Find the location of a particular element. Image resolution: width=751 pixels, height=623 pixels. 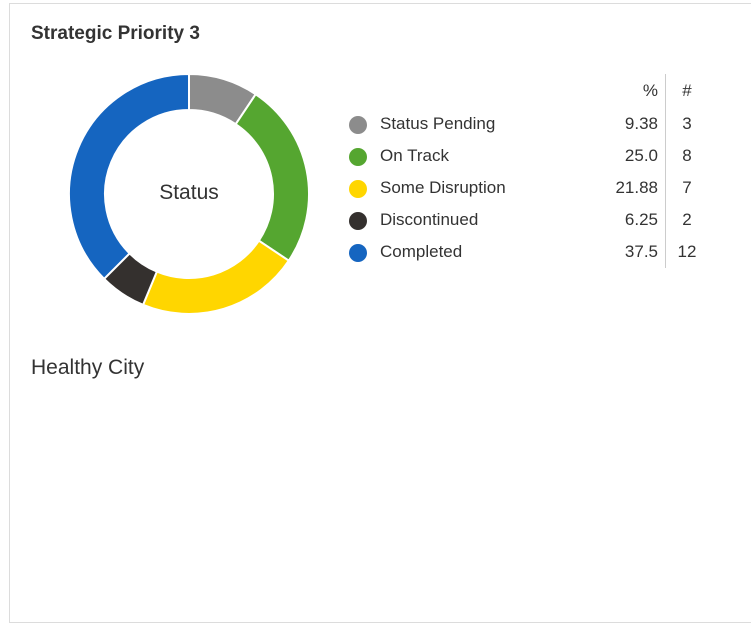

legend-count: 12 is located at coordinates (687, 251).